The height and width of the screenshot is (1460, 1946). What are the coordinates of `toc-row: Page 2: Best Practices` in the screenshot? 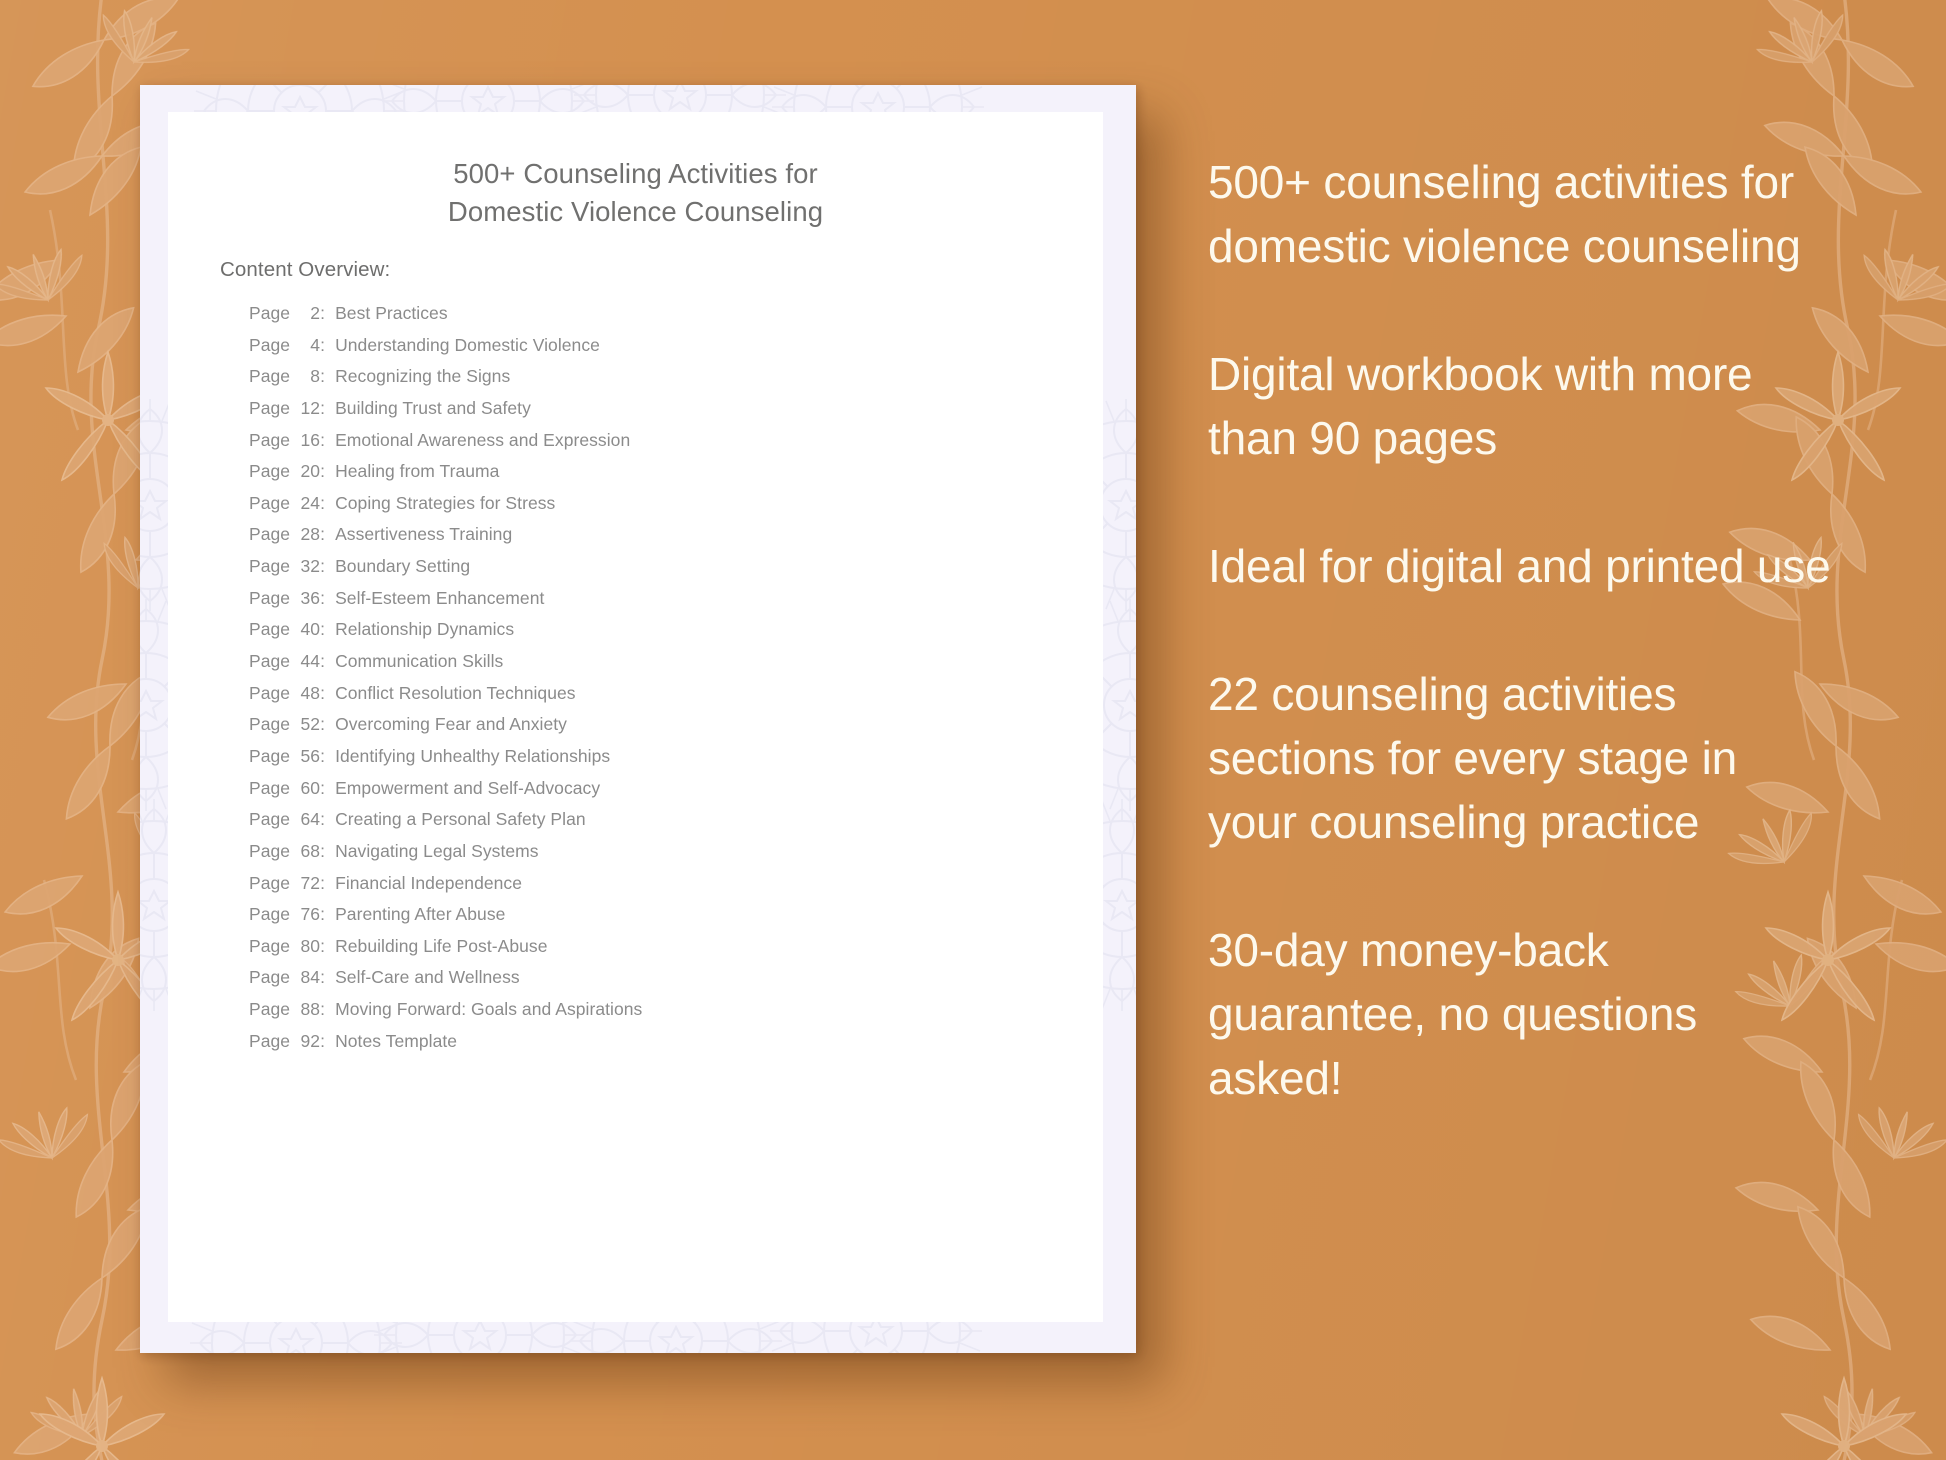 It's located at (666, 319).